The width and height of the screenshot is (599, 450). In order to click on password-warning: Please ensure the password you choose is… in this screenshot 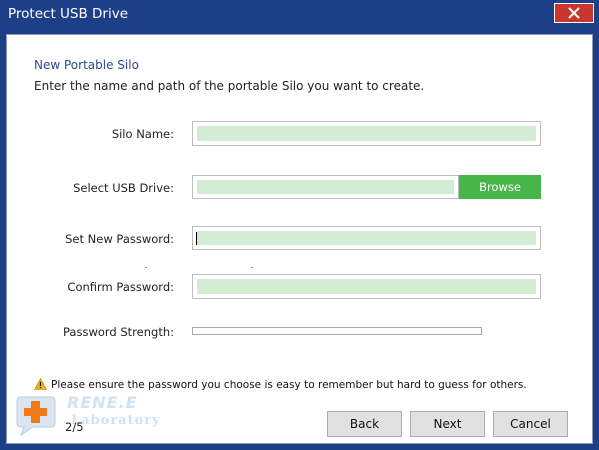, I will do `click(280, 385)`.